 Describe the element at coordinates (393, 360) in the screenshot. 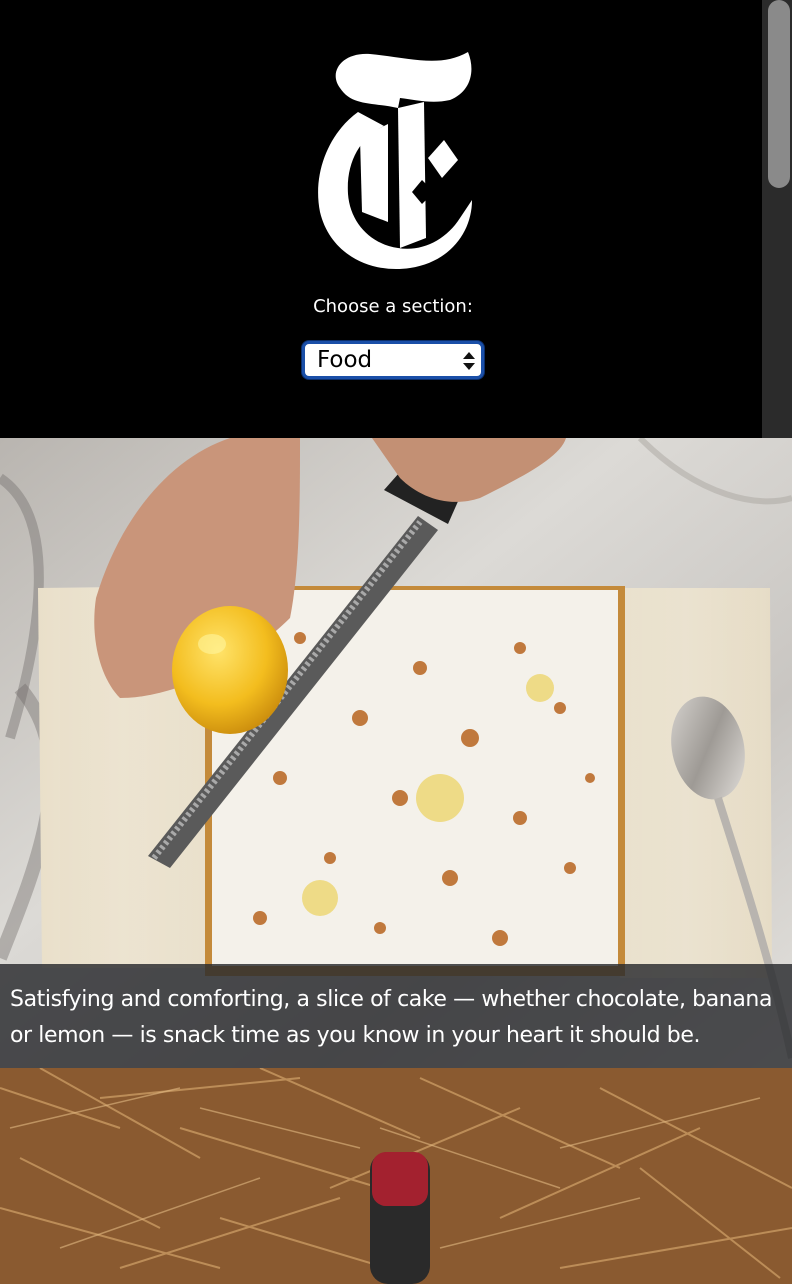

I see `section-select: Food` at that location.